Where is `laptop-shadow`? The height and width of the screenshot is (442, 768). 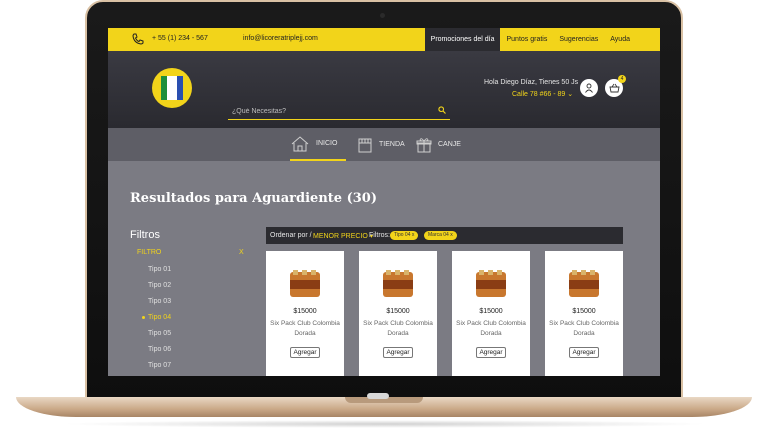
laptop-shadow is located at coordinates (385, 424).